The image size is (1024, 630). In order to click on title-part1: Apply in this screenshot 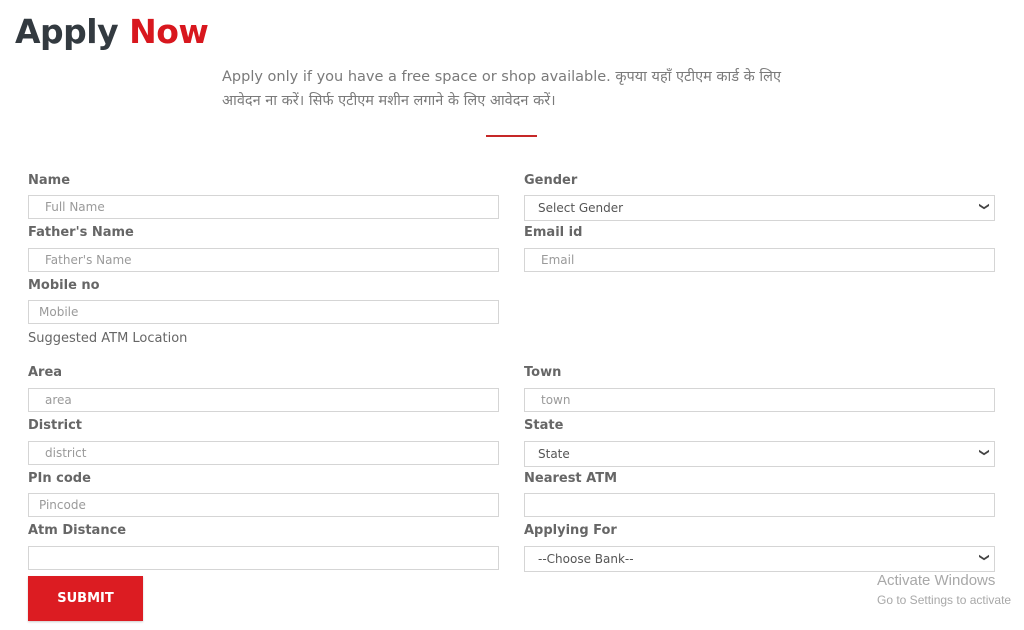, I will do `click(67, 31)`.